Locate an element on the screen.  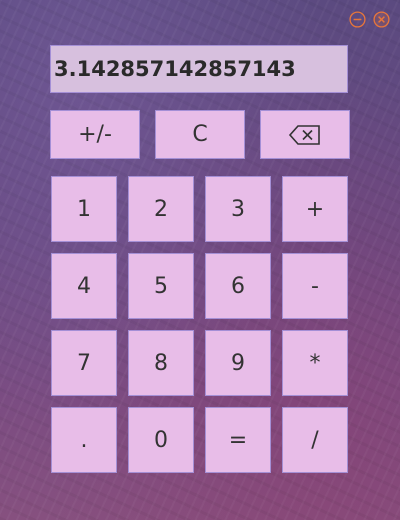
result-display: 3.142857142857143 is located at coordinates (199, 69).